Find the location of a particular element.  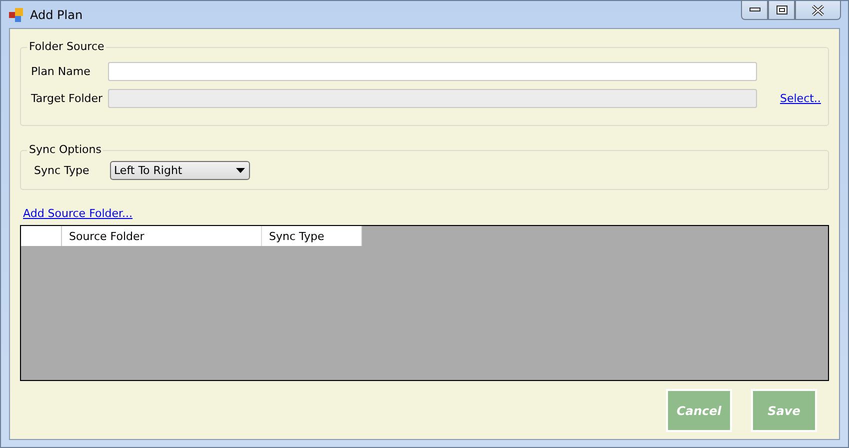

close-icon is located at coordinates (818, 10).